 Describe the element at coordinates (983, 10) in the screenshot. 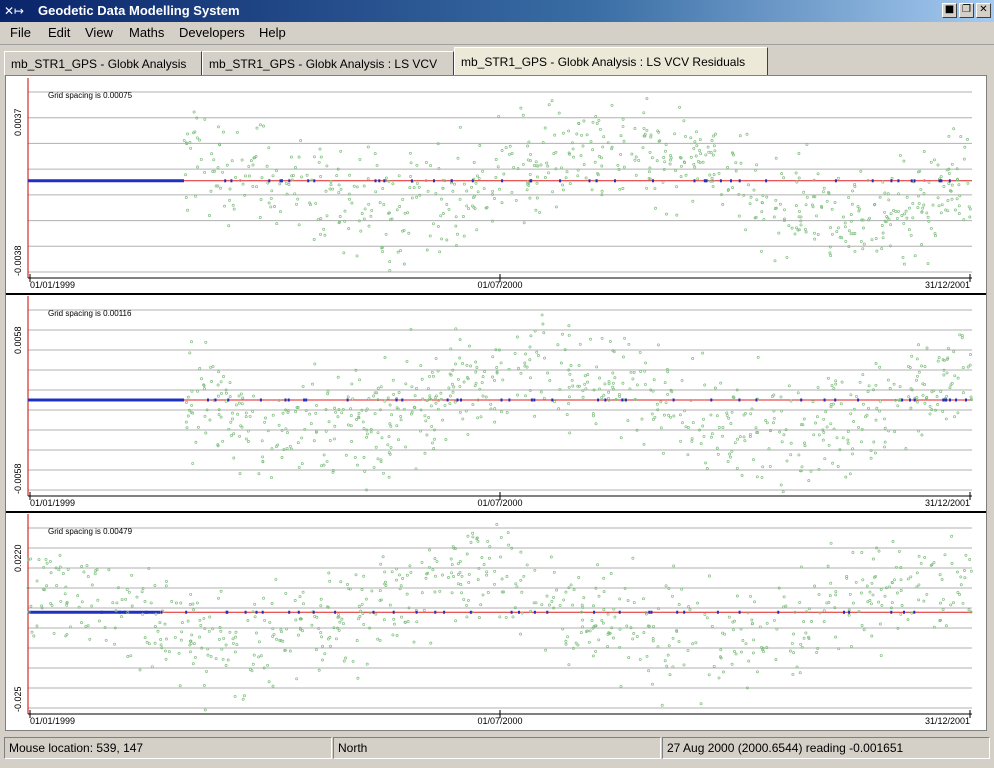

I see `close-button: ✕` at that location.